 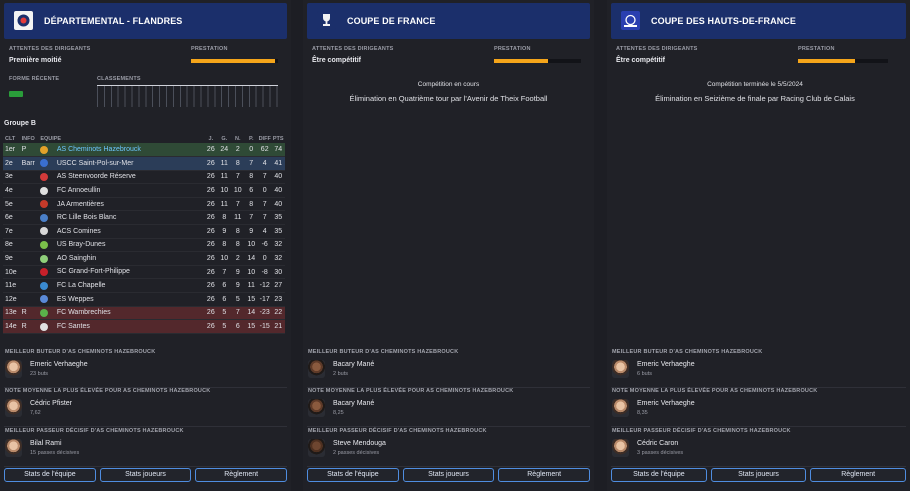 I want to click on table-row: 9e AO Sainghin 26 10 2 14 0 32, so click(x=144, y=258).